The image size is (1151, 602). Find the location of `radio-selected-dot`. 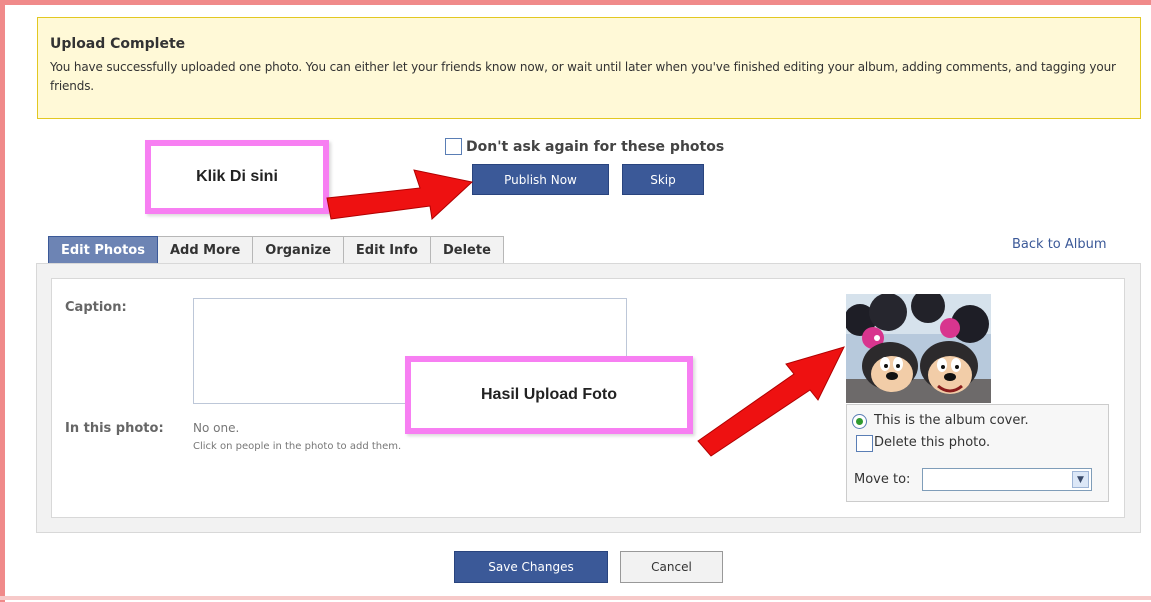

radio-selected-dot is located at coordinates (859, 421).